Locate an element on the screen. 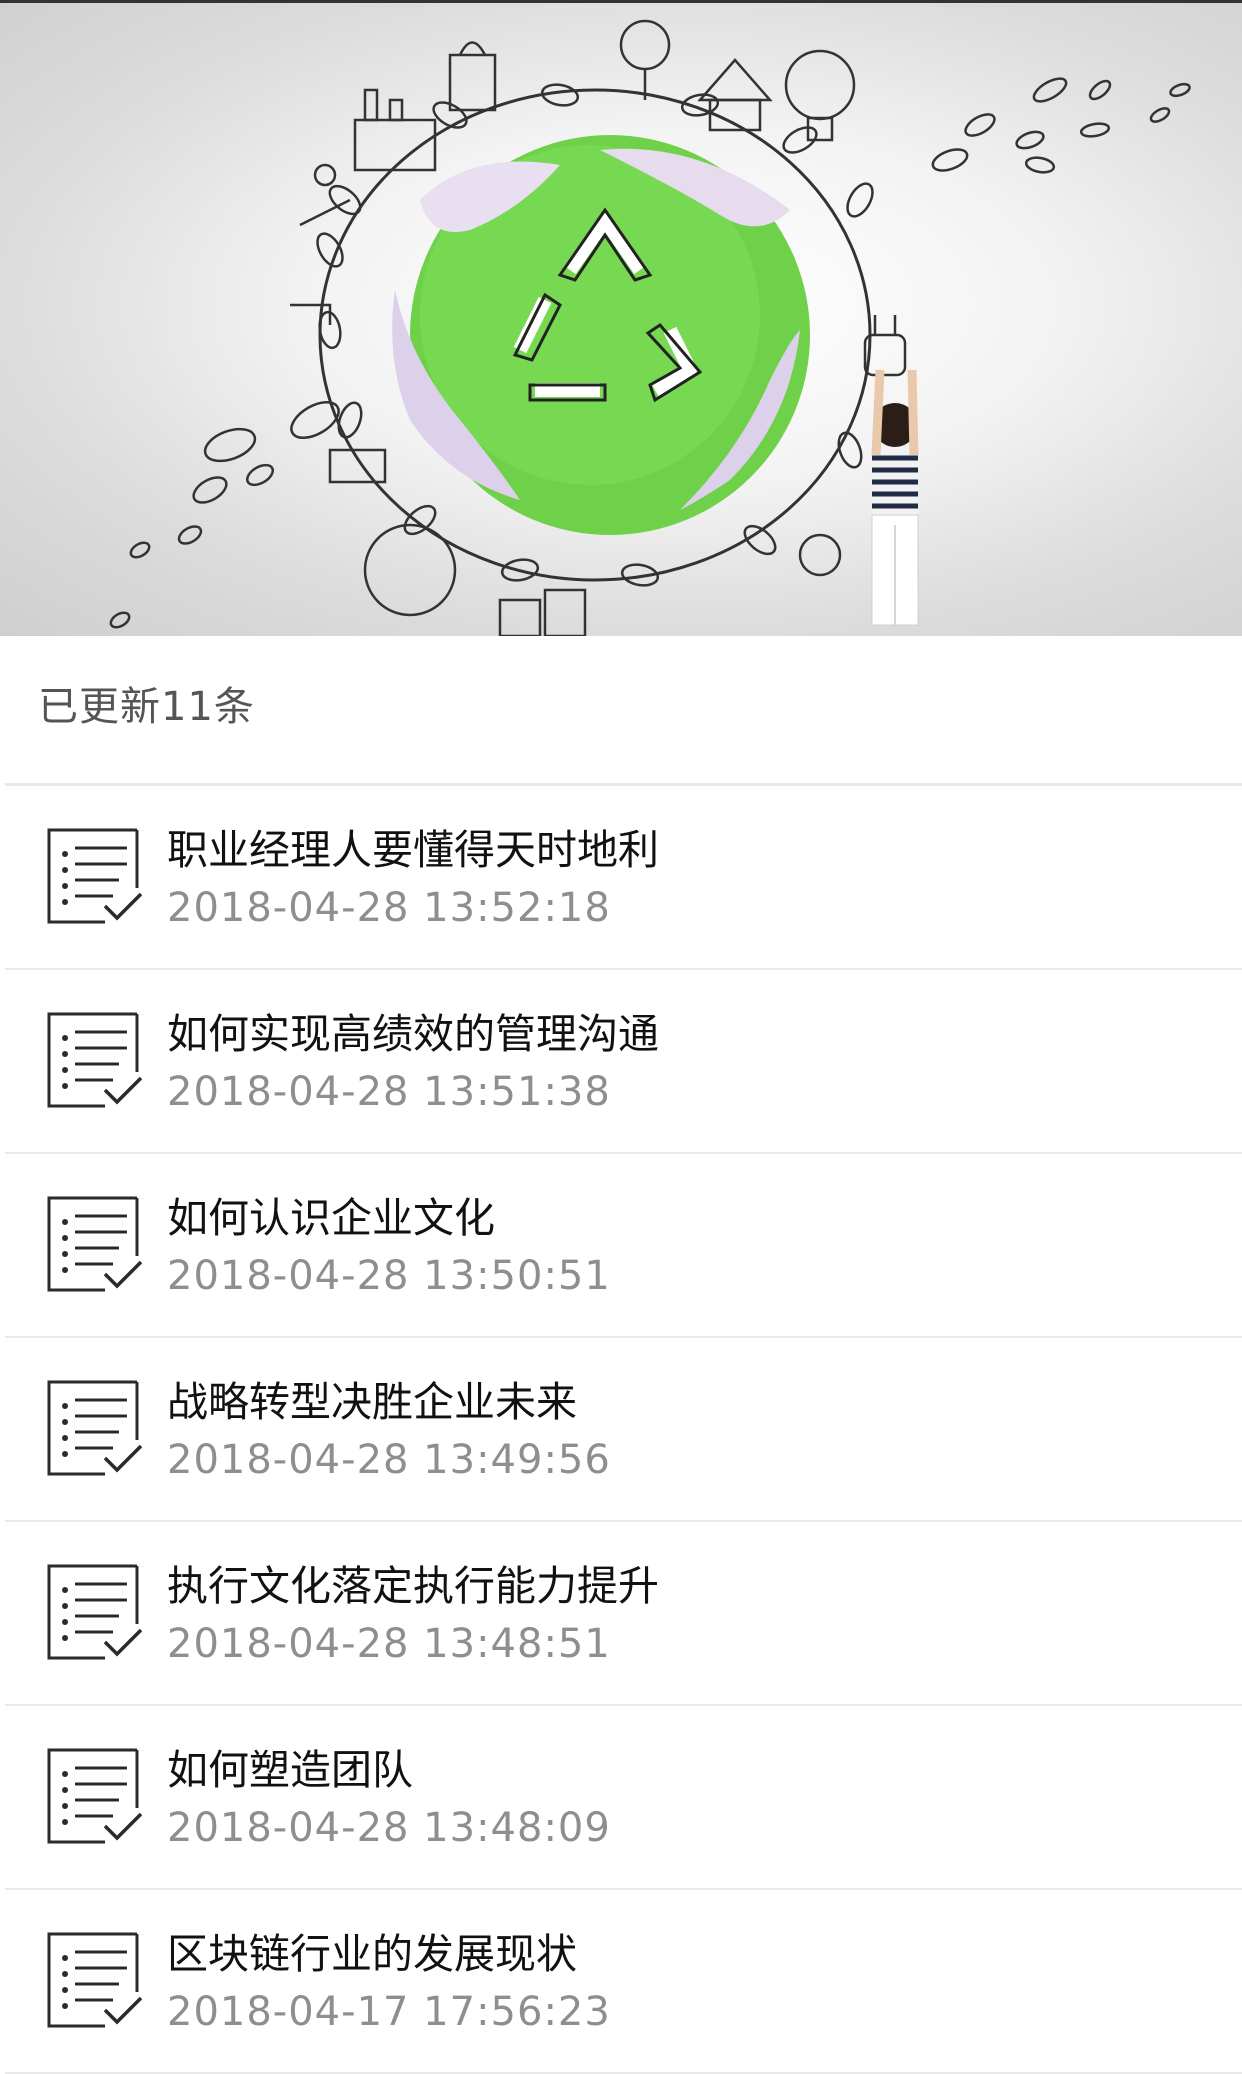 This screenshot has width=1242, height=2074. item-date: 2018-04-28 13:48:51 is located at coordinates (389, 1644).